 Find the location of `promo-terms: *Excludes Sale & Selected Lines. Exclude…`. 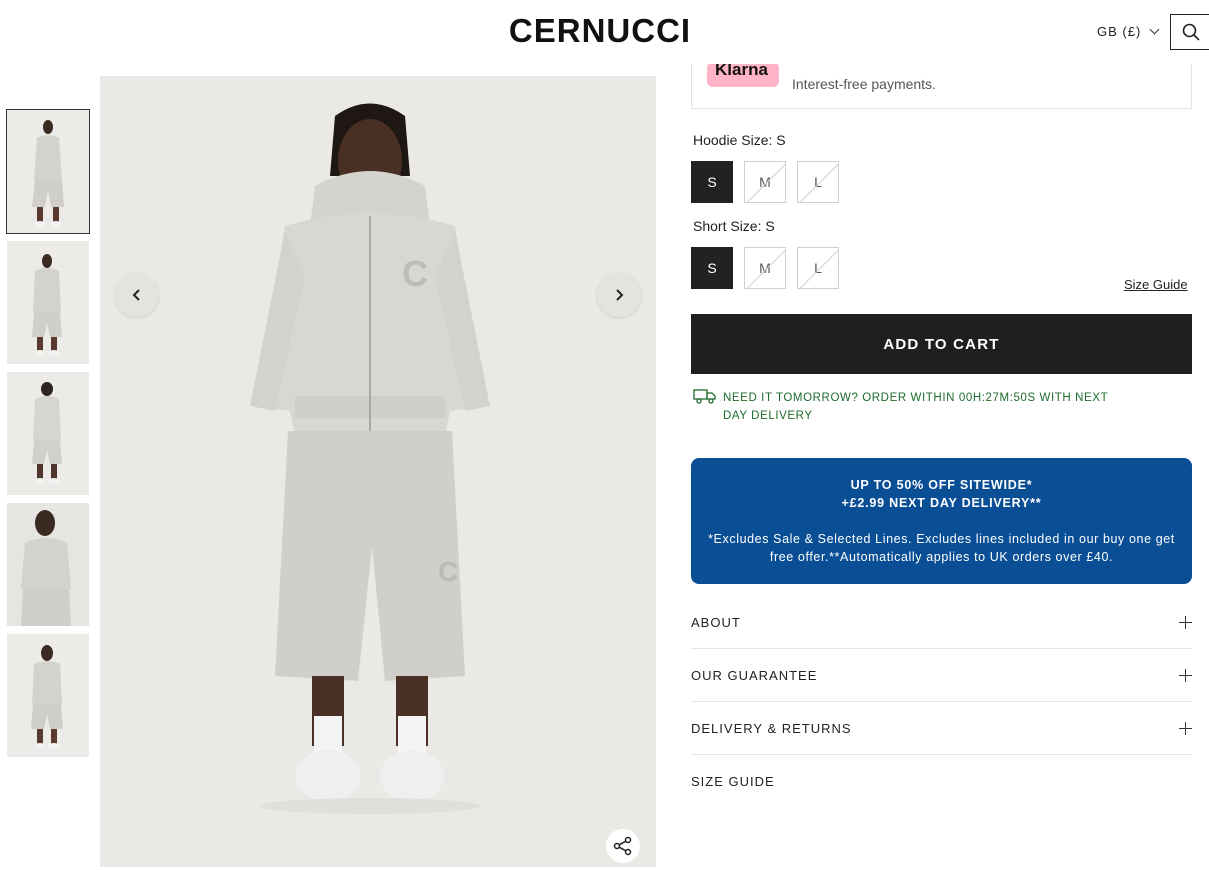

promo-terms: *Excludes Sale & Selected Lines. Exclude… is located at coordinates (941, 548).